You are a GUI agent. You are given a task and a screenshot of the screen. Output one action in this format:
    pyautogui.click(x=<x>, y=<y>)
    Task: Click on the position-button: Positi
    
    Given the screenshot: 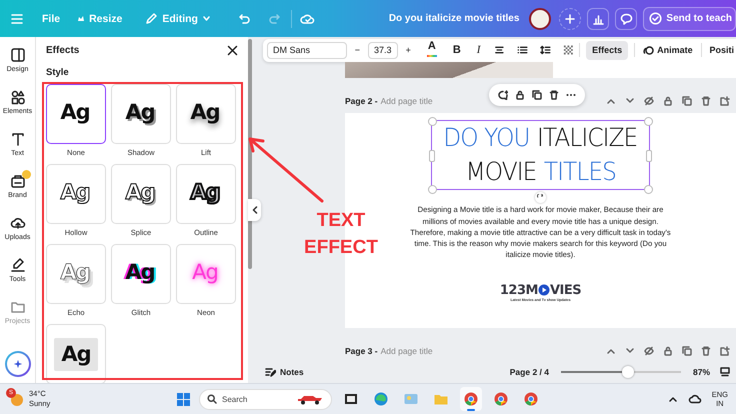 What is the action you would take?
    pyautogui.click(x=721, y=50)
    